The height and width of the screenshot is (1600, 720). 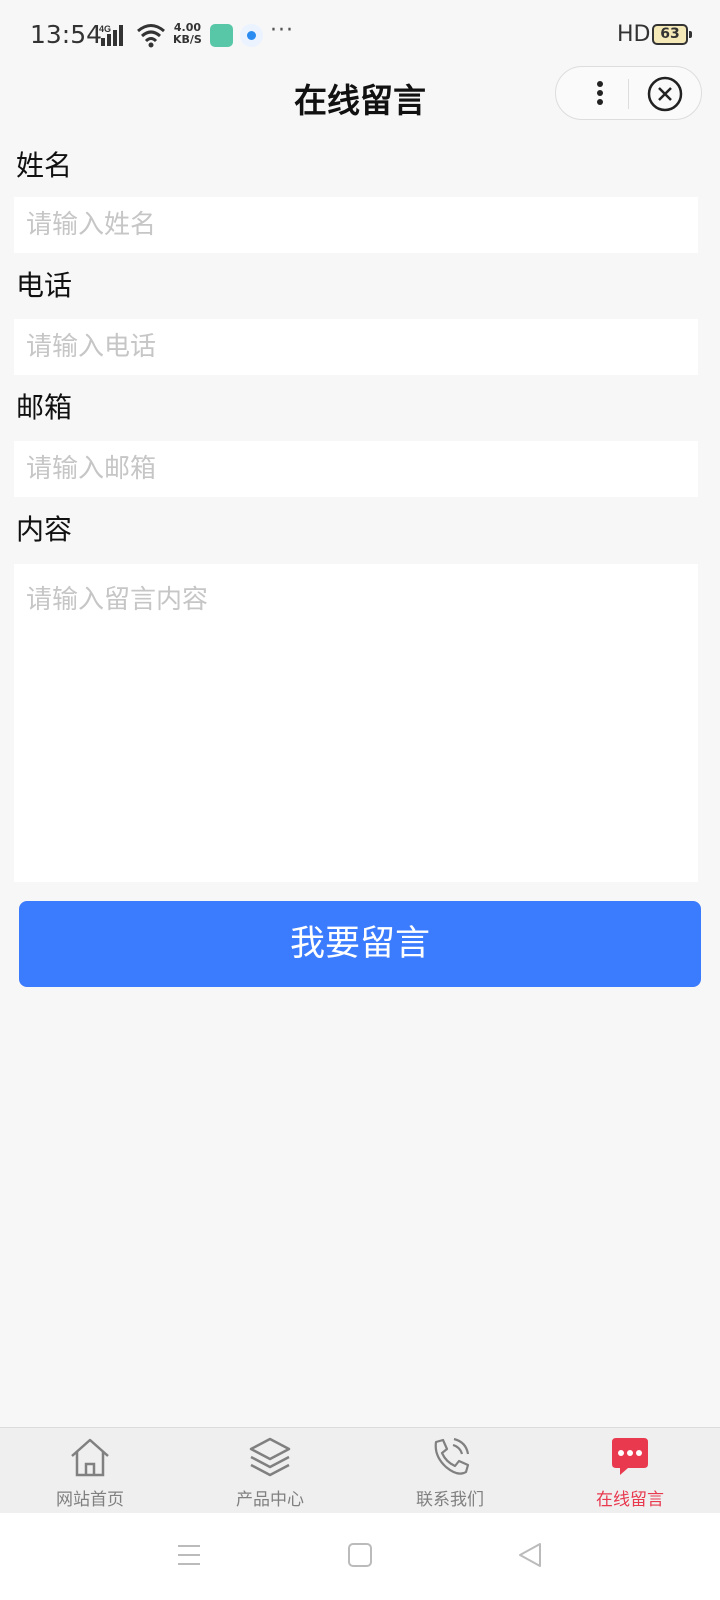 What do you see at coordinates (356, 469) in the screenshot?
I see `email-input: 请输入邮箱` at bounding box center [356, 469].